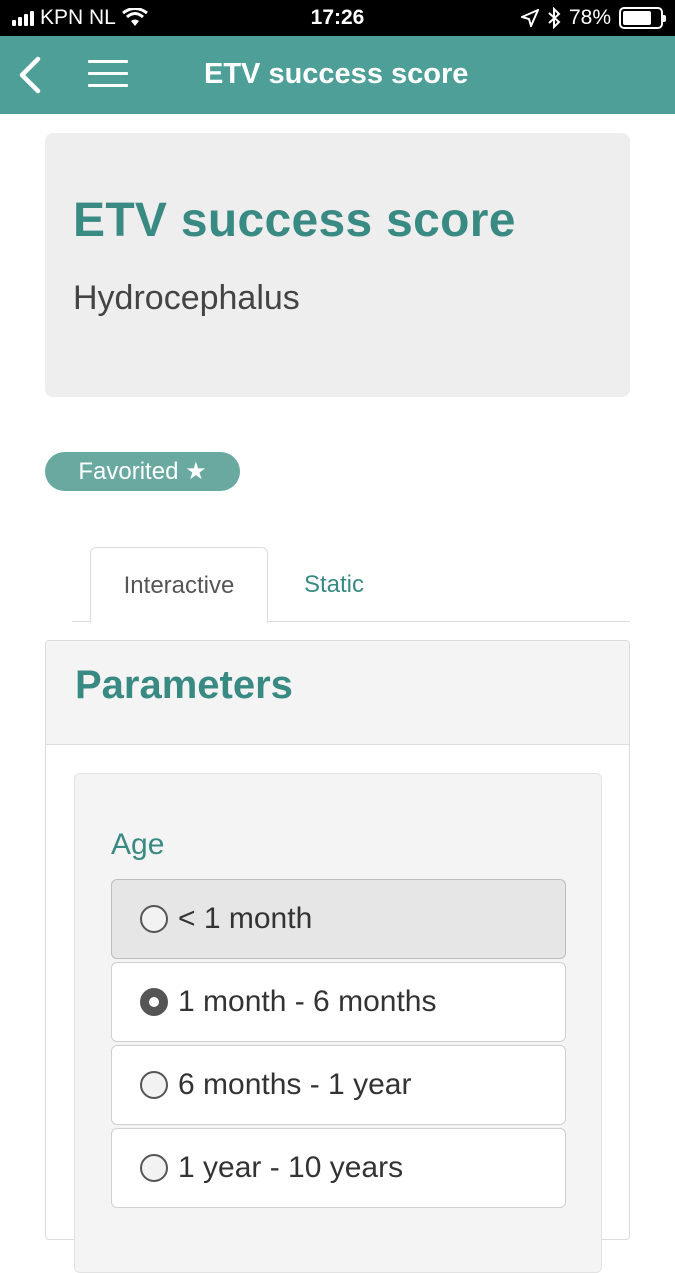  I want to click on bluetooth-icon, so click(554, 18).